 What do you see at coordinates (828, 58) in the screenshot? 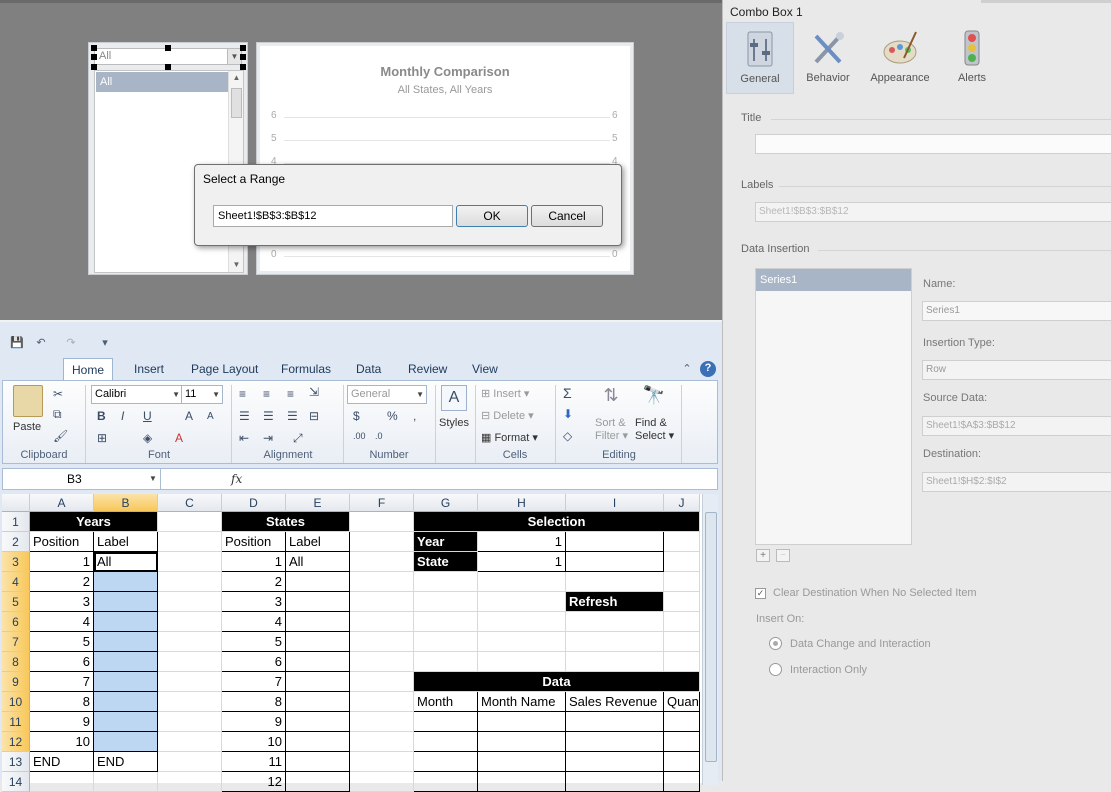
I see `tab-behavior: Behavior` at bounding box center [828, 58].